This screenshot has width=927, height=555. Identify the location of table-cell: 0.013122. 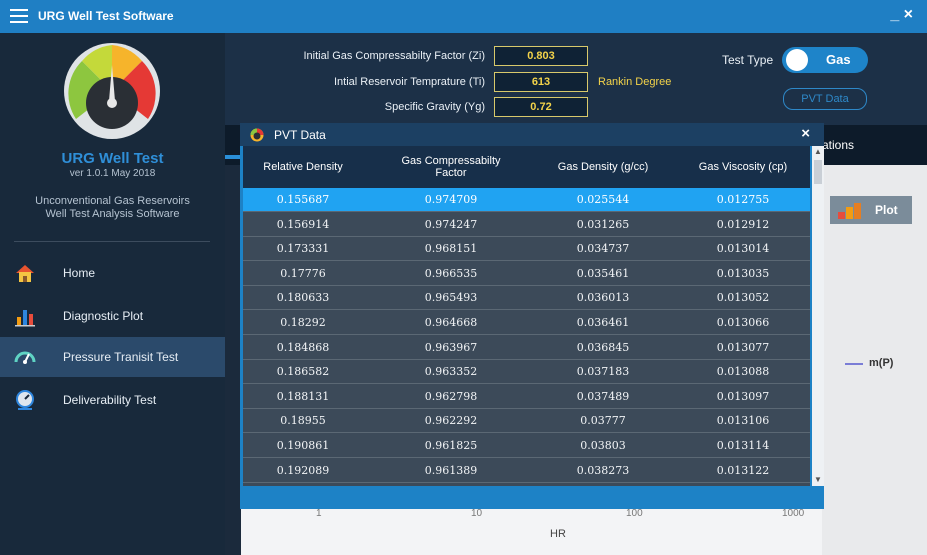
(743, 470).